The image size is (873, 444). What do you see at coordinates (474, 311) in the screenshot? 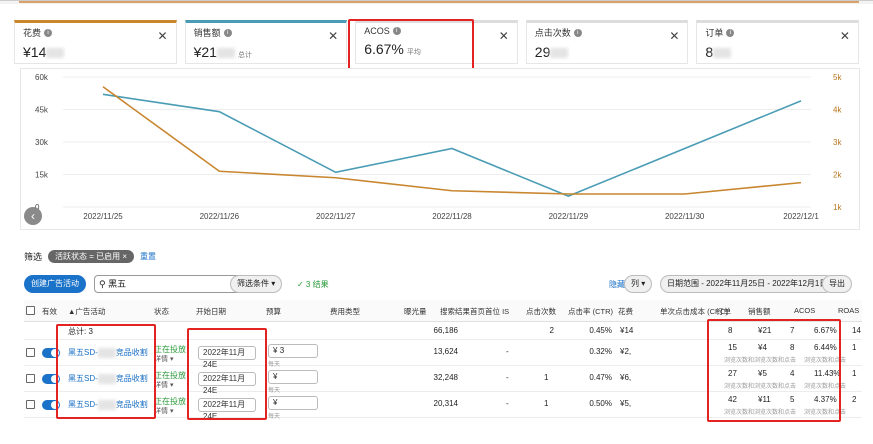
I see `col-top-is: 搜索结果首页首位 IS` at bounding box center [474, 311].